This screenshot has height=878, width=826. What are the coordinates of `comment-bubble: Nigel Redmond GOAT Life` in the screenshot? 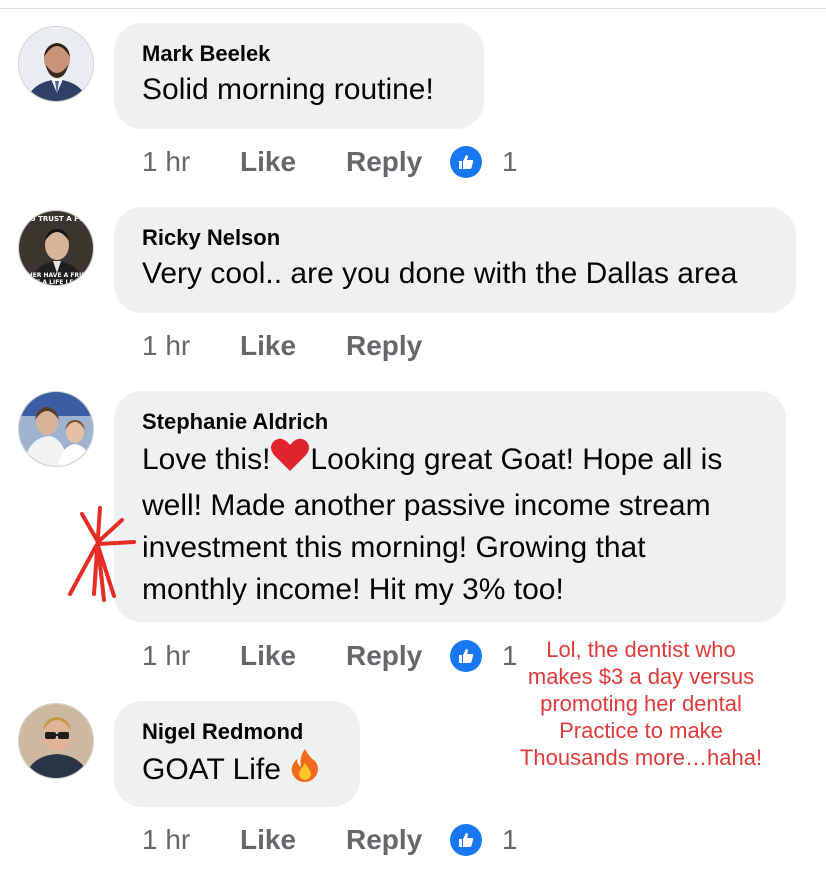 It's located at (237, 754).